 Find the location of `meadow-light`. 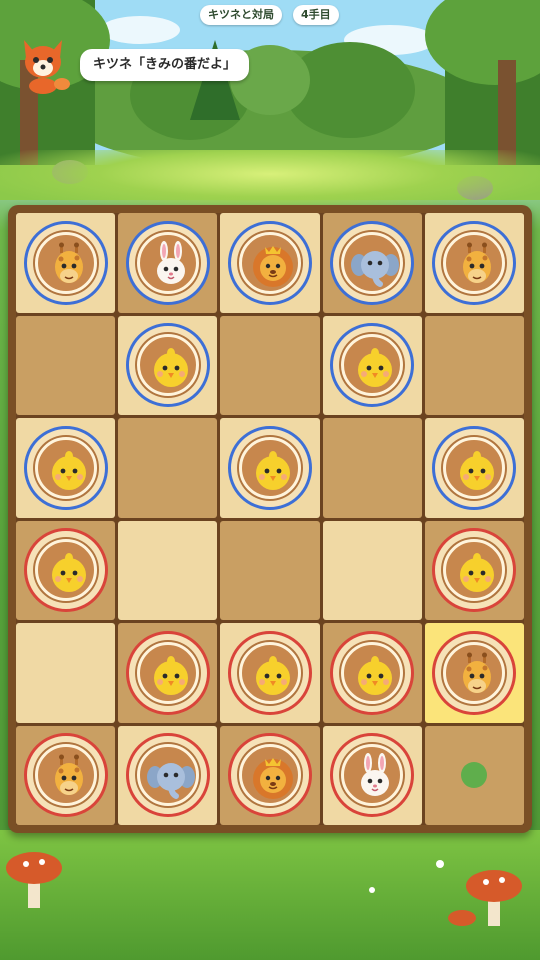

meadow-light is located at coordinates (270, 180).